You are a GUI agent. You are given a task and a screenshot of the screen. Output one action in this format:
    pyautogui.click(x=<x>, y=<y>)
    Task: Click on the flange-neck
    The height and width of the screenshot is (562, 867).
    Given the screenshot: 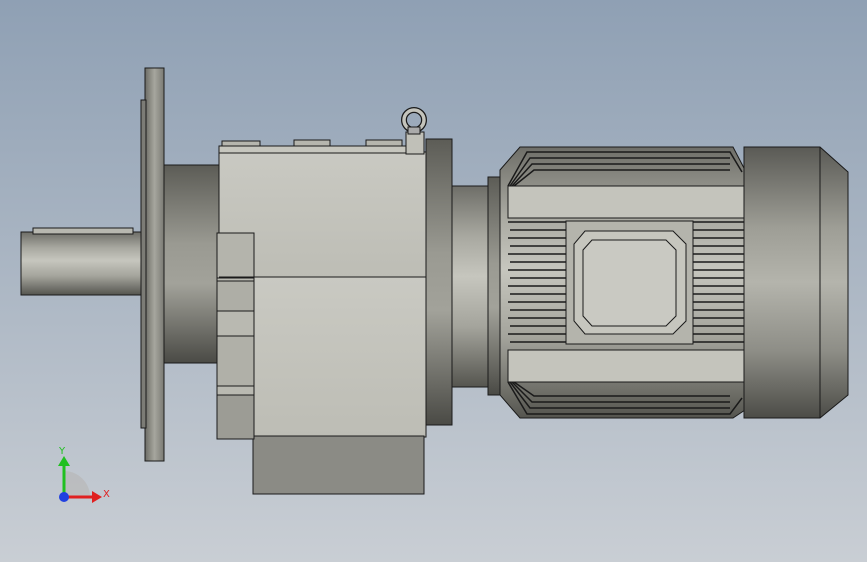 What is the action you would take?
    pyautogui.click(x=191, y=264)
    